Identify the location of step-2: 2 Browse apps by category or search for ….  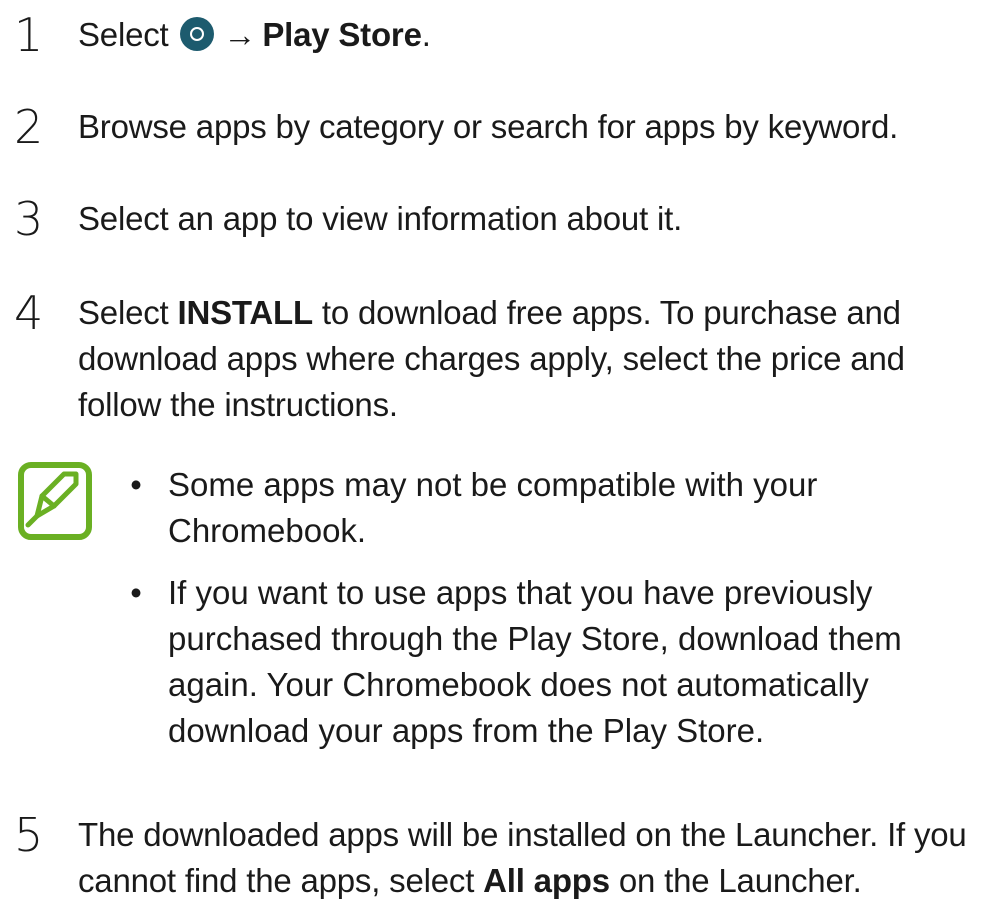
(494, 127).